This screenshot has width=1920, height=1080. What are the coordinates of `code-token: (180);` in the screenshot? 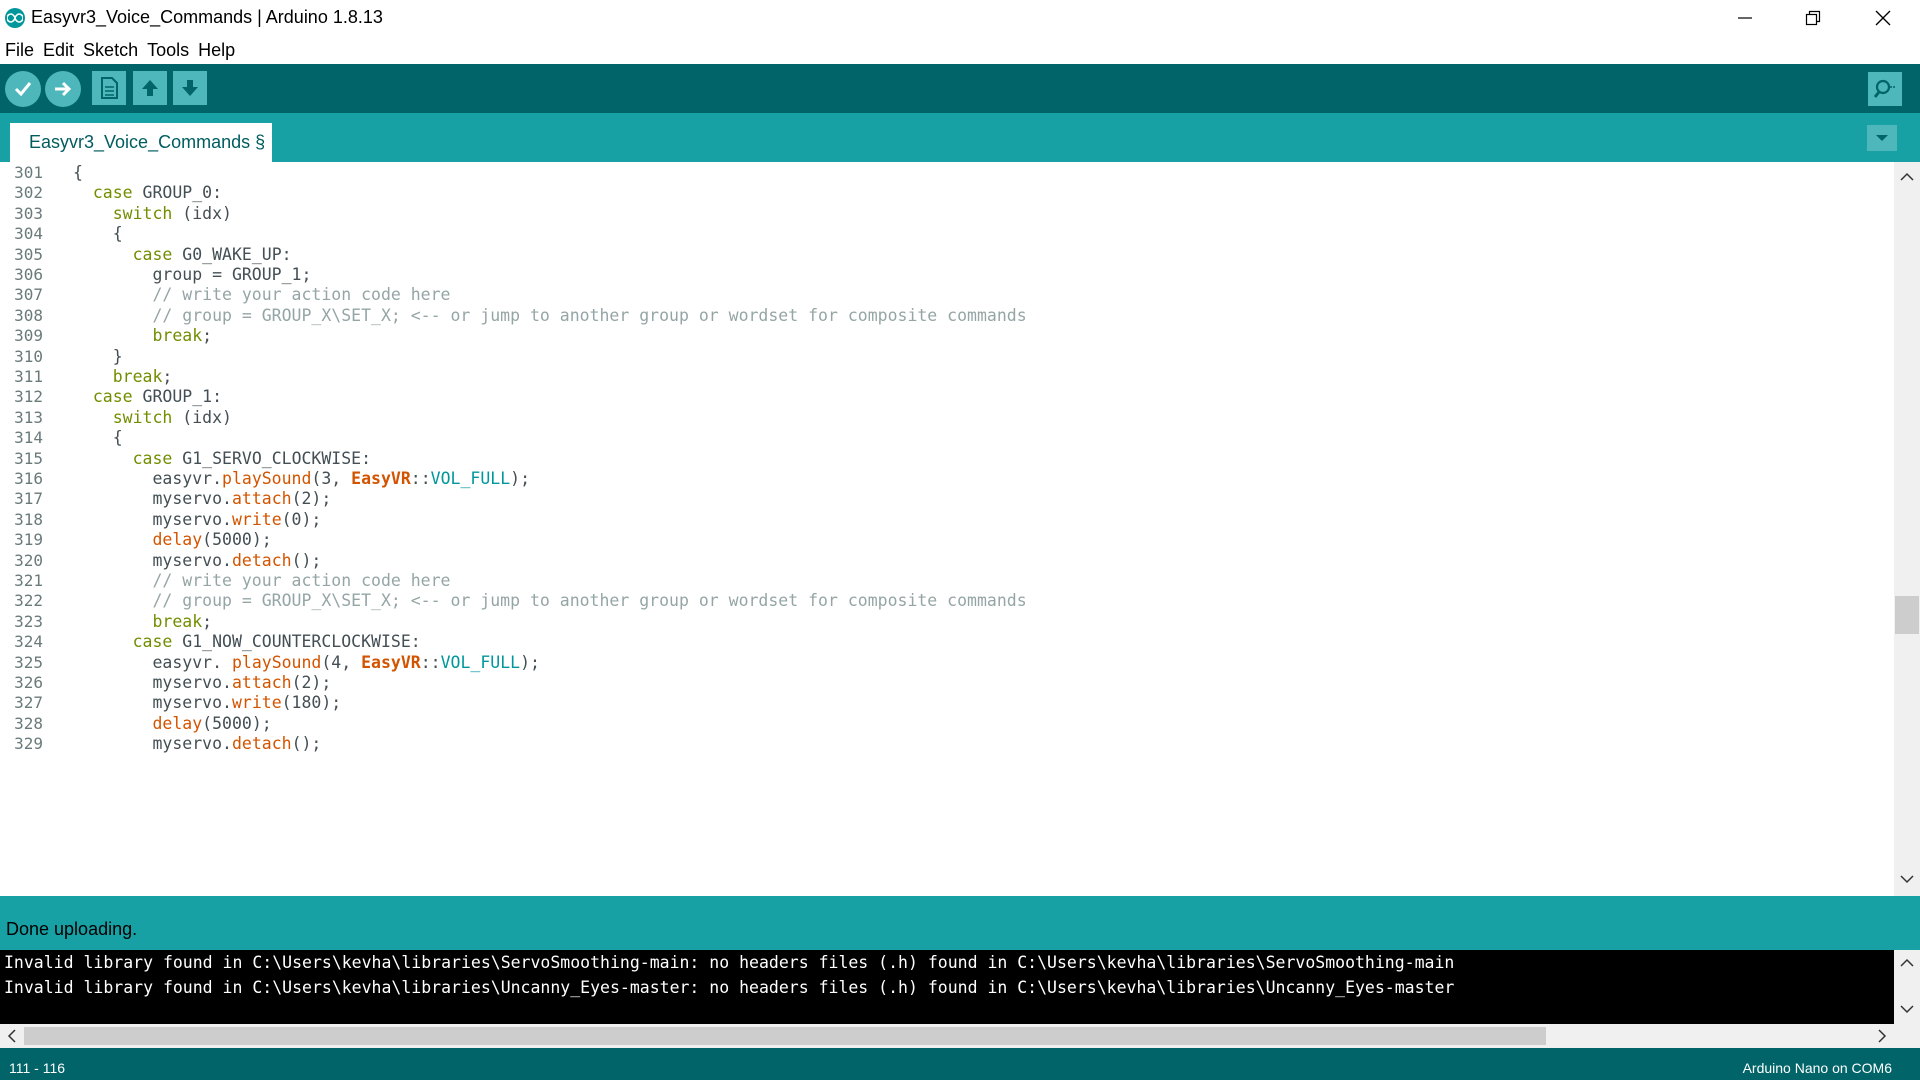 It's located at (311, 703).